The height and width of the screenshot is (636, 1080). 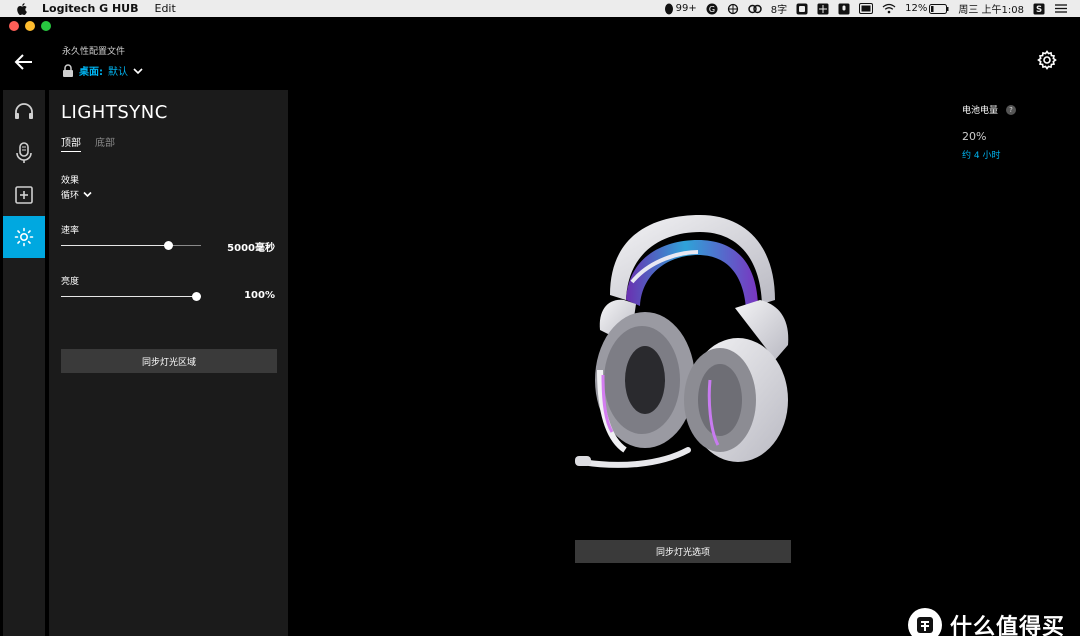 What do you see at coordinates (46, 26) in the screenshot?
I see `zoom-window-button` at bounding box center [46, 26].